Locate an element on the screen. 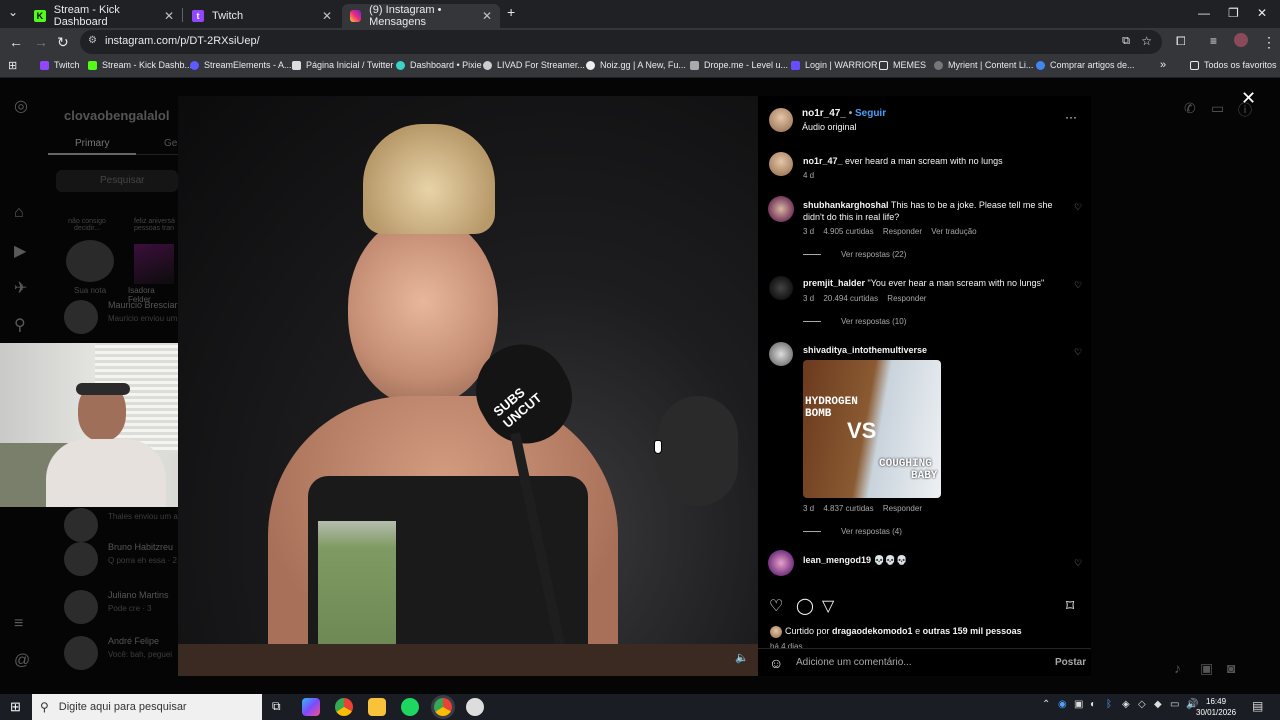 The width and height of the screenshot is (1280, 720). bookmark-star-icon: ☆ is located at coordinates (1146, 41).